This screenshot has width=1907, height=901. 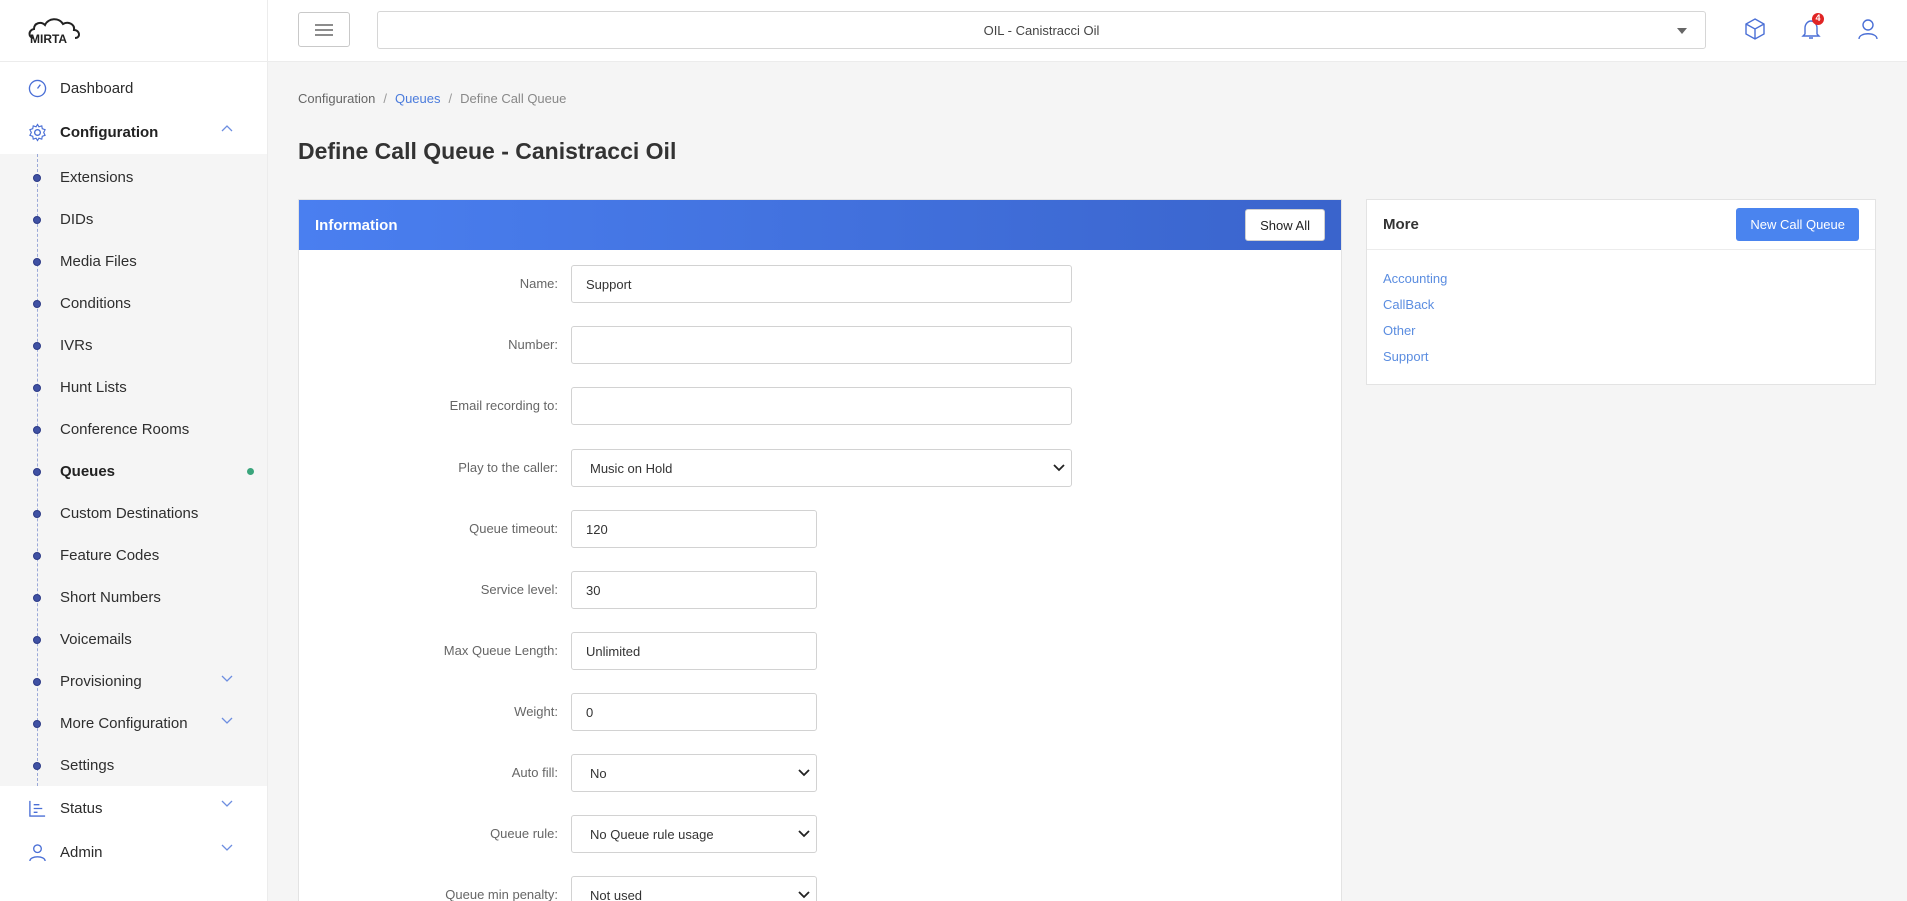 I want to click on queue-link-callback: CallBack, so click(x=1621, y=309).